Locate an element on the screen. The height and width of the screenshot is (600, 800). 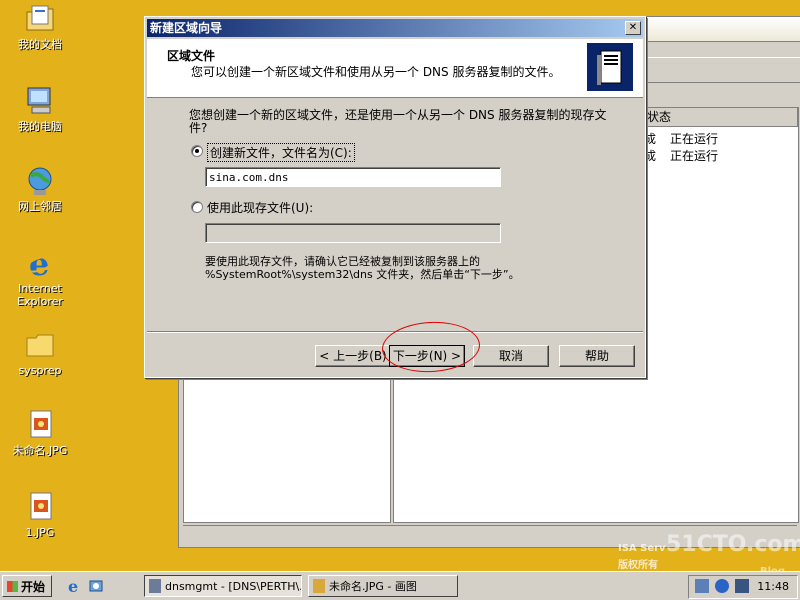
desktop-icon-label: 网上邻居 is located at coordinates (40, 206).